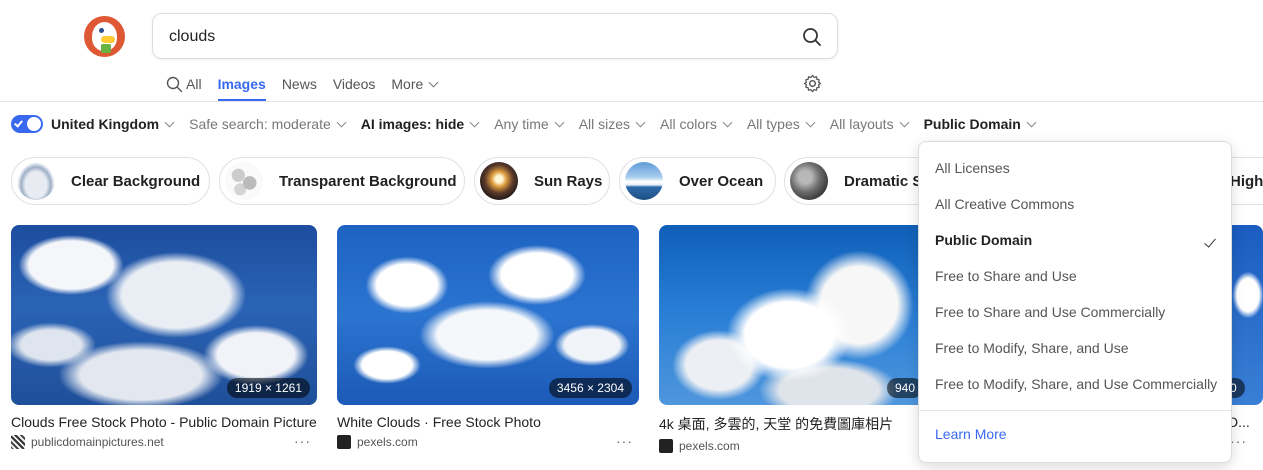 Image resolution: width=1263 pixels, height=470 pixels. What do you see at coordinates (971, 434) in the screenshot?
I see `learn-more-link: Learn More` at bounding box center [971, 434].